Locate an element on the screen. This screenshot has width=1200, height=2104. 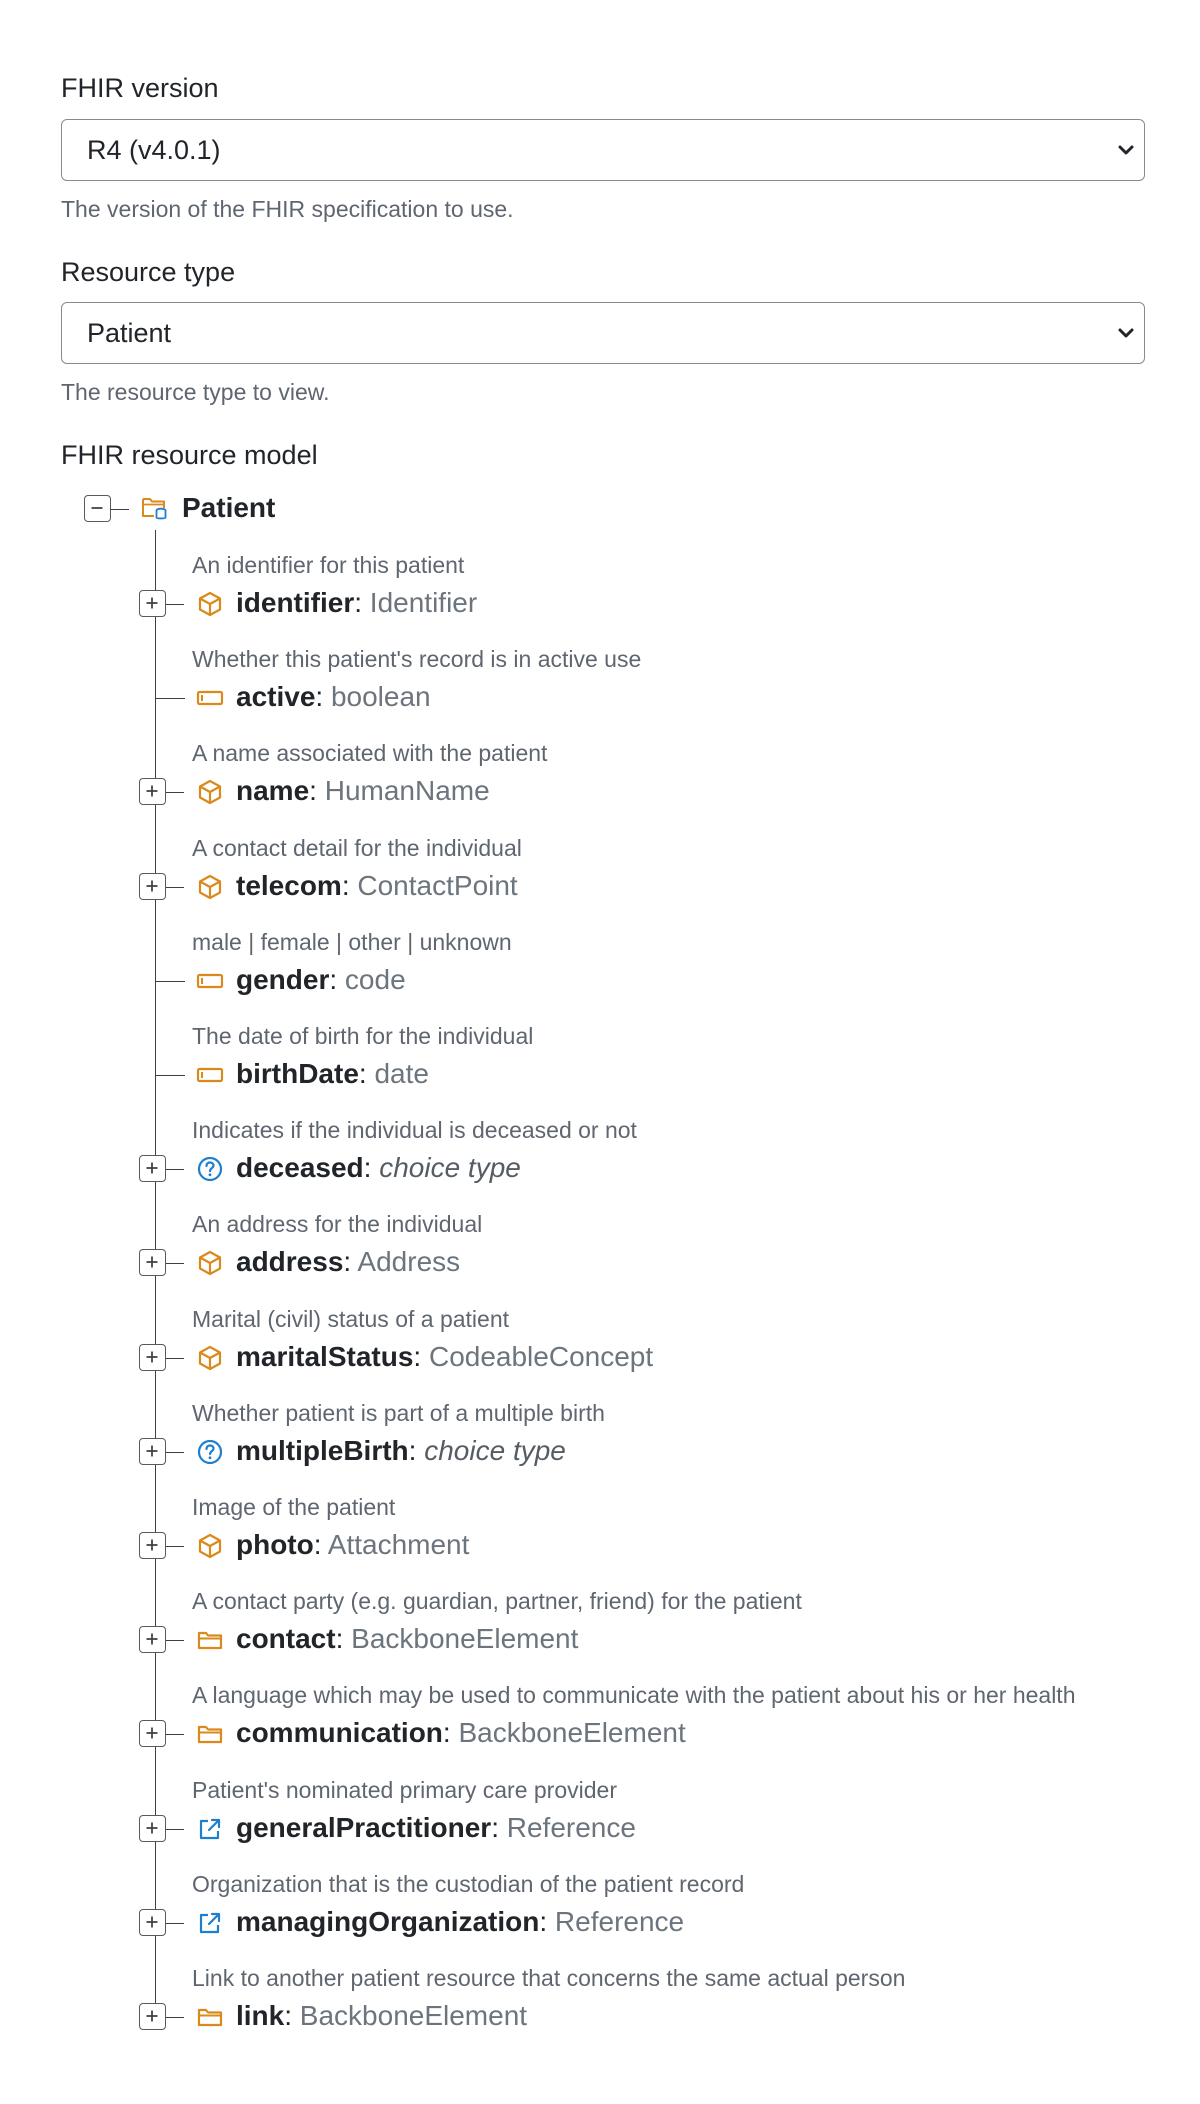
element-multipleBirth: multipleBirth: choice type is located at coordinates (401, 1451).